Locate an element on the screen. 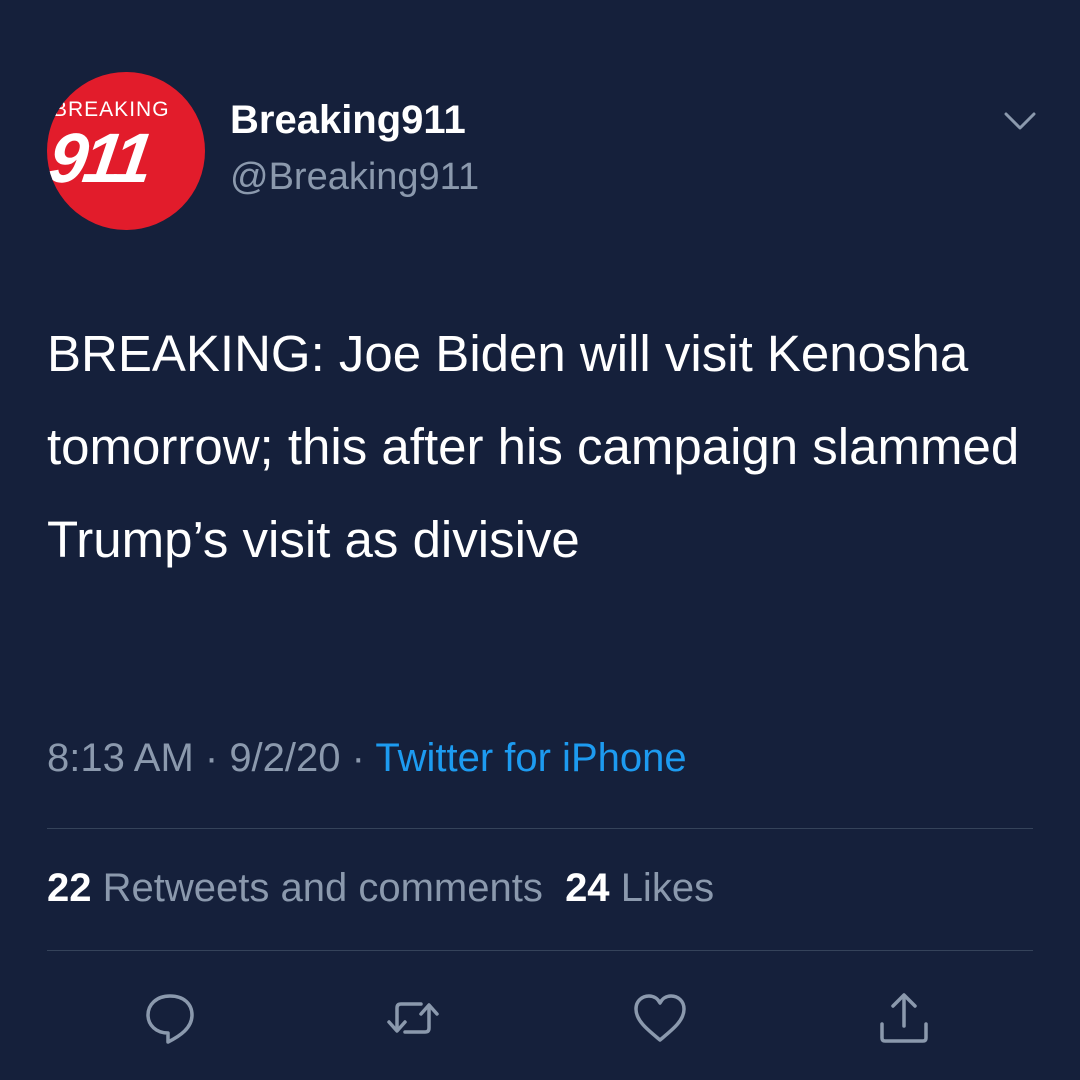 The width and height of the screenshot is (1080, 1080). retweets-count: 22 is located at coordinates (69, 888).